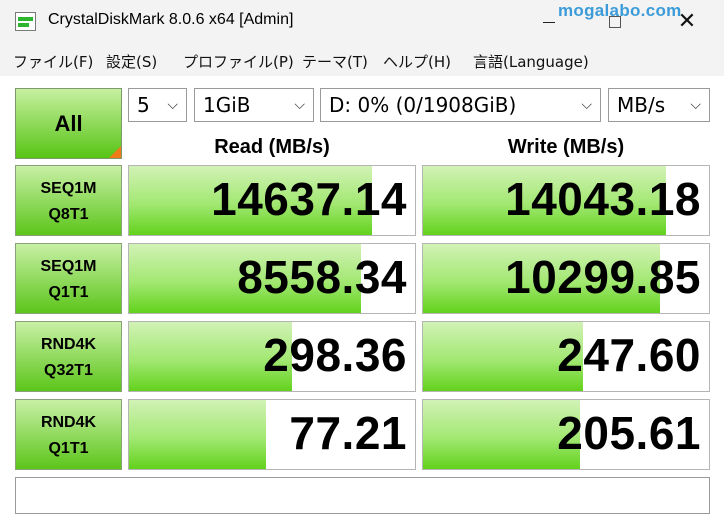  What do you see at coordinates (309, 199) in the screenshot?
I see `read-value: 14637.14` at bounding box center [309, 199].